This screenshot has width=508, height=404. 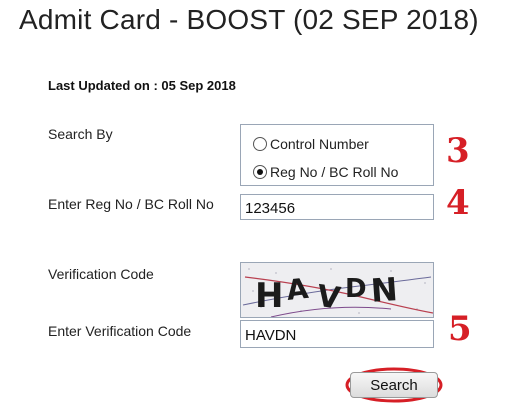 What do you see at coordinates (458, 203) in the screenshot?
I see `step-4-annotation: 4` at bounding box center [458, 203].